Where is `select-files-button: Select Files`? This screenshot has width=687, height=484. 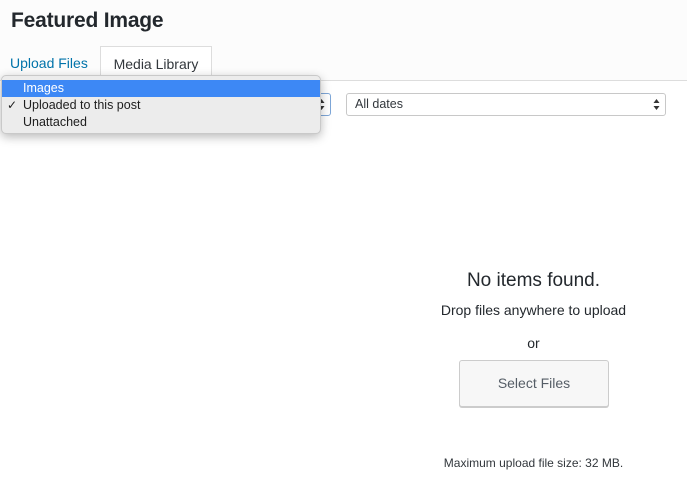 select-files-button: Select Files is located at coordinates (534, 383).